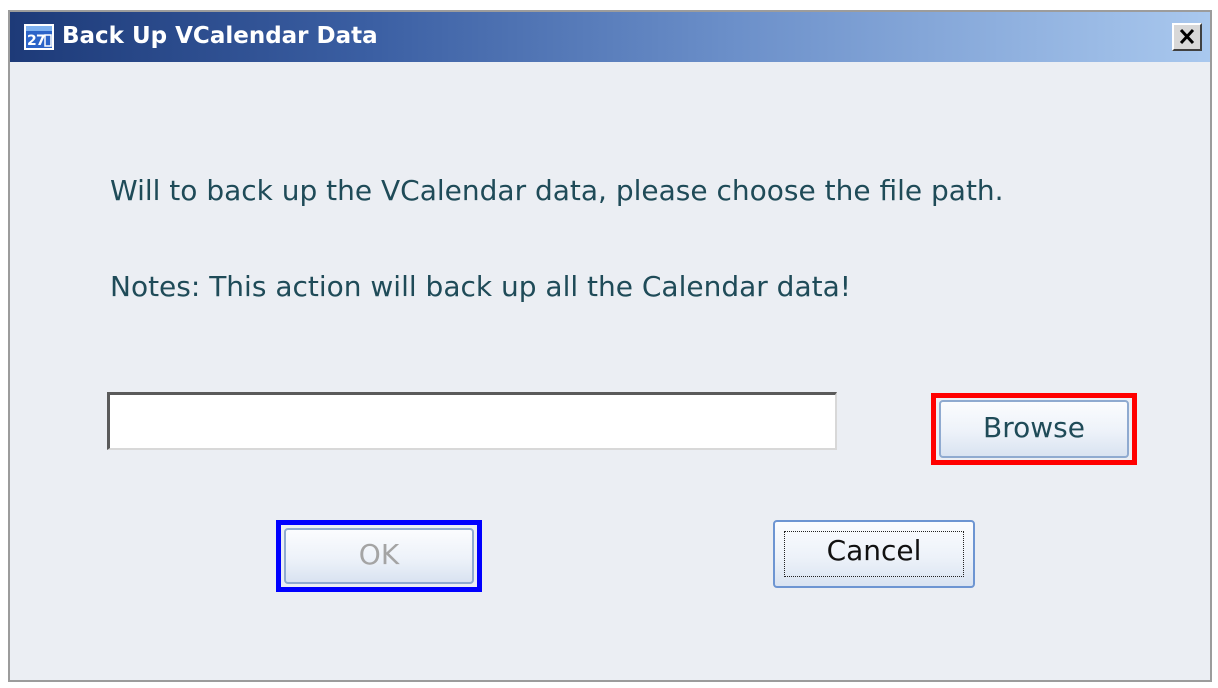 This screenshot has height=688, width=1218. Describe the element at coordinates (379, 556) in the screenshot. I see `ok-button: OK` at that location.